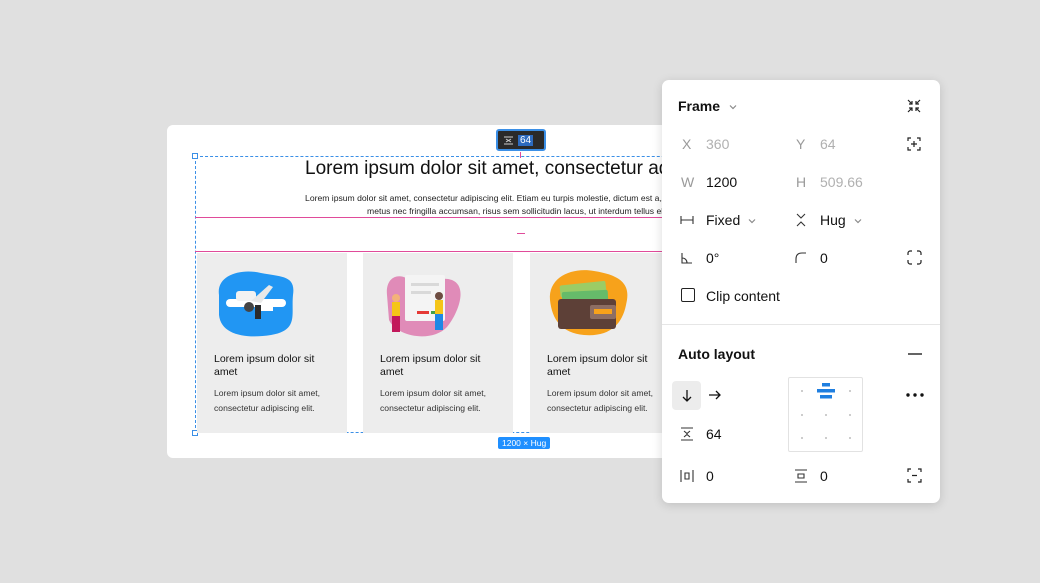  Describe the element at coordinates (801, 220) in the screenshot. I see `vertical-hug-icon` at that location.